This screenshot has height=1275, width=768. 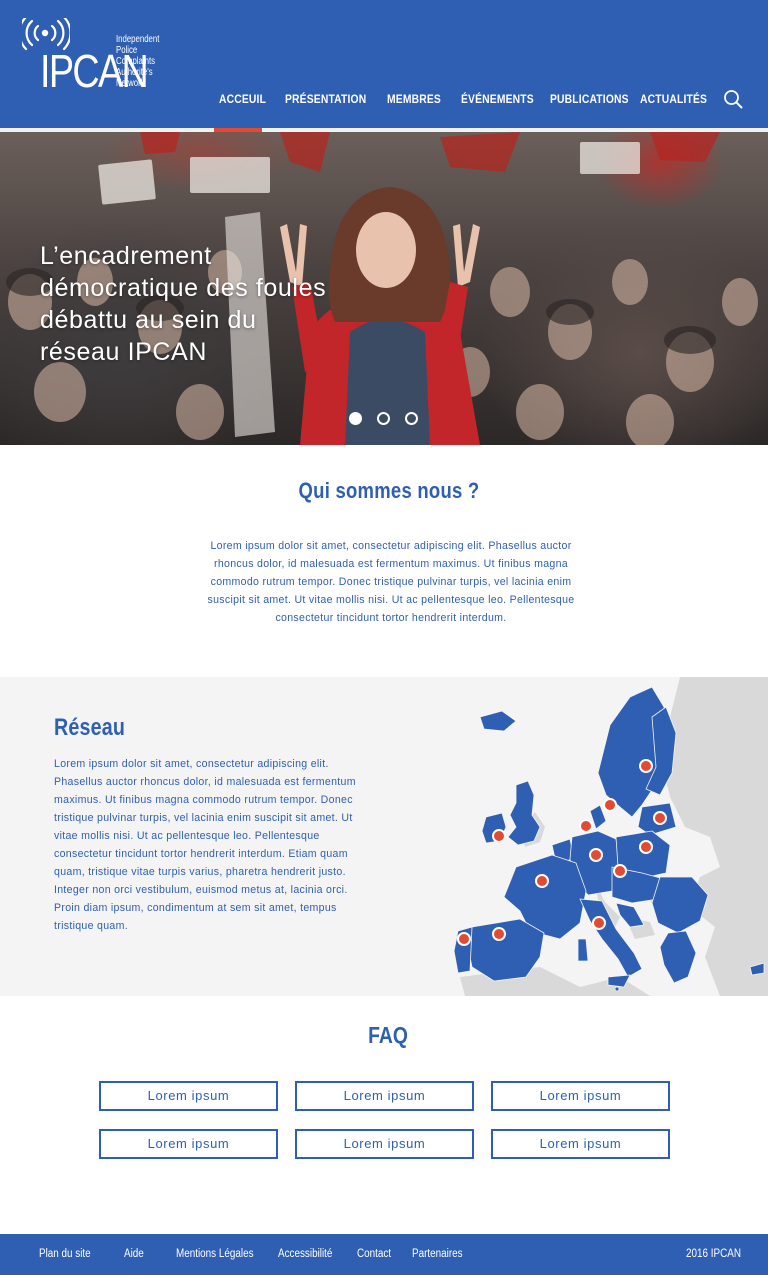 I want to click on nav-item-actualites: ACTUALITÉS, so click(x=673, y=101).